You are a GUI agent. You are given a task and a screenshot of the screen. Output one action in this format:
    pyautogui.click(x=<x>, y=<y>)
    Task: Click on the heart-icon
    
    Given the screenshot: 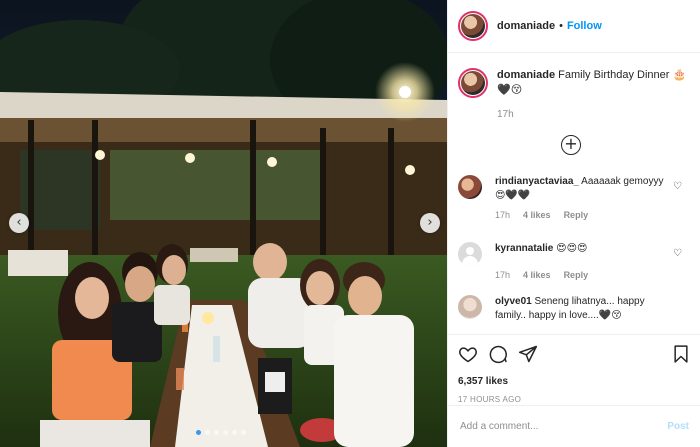 What is the action you would take?
    pyautogui.click(x=468, y=354)
    